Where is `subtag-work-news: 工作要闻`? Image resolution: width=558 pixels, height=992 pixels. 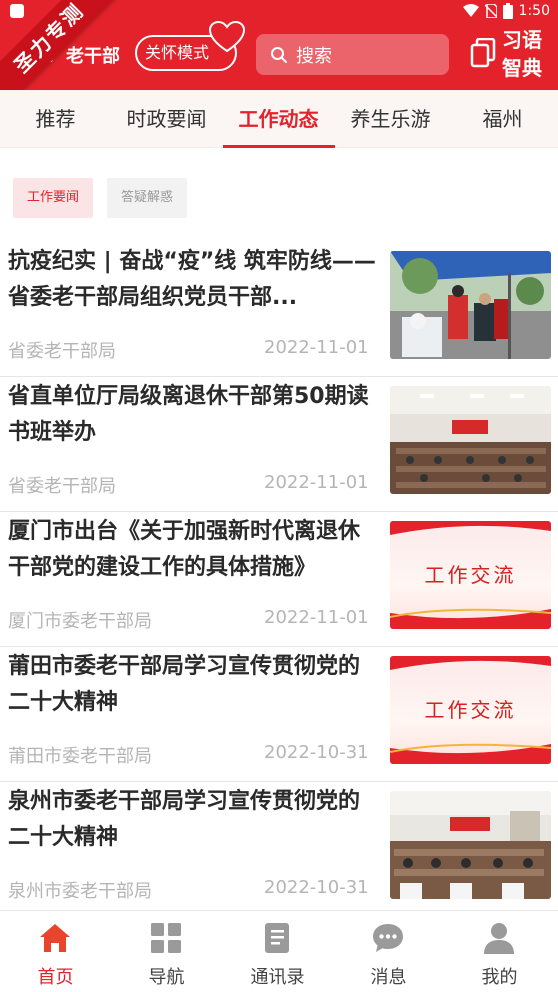 subtag-work-news: 工作要闻 is located at coordinates (53, 198).